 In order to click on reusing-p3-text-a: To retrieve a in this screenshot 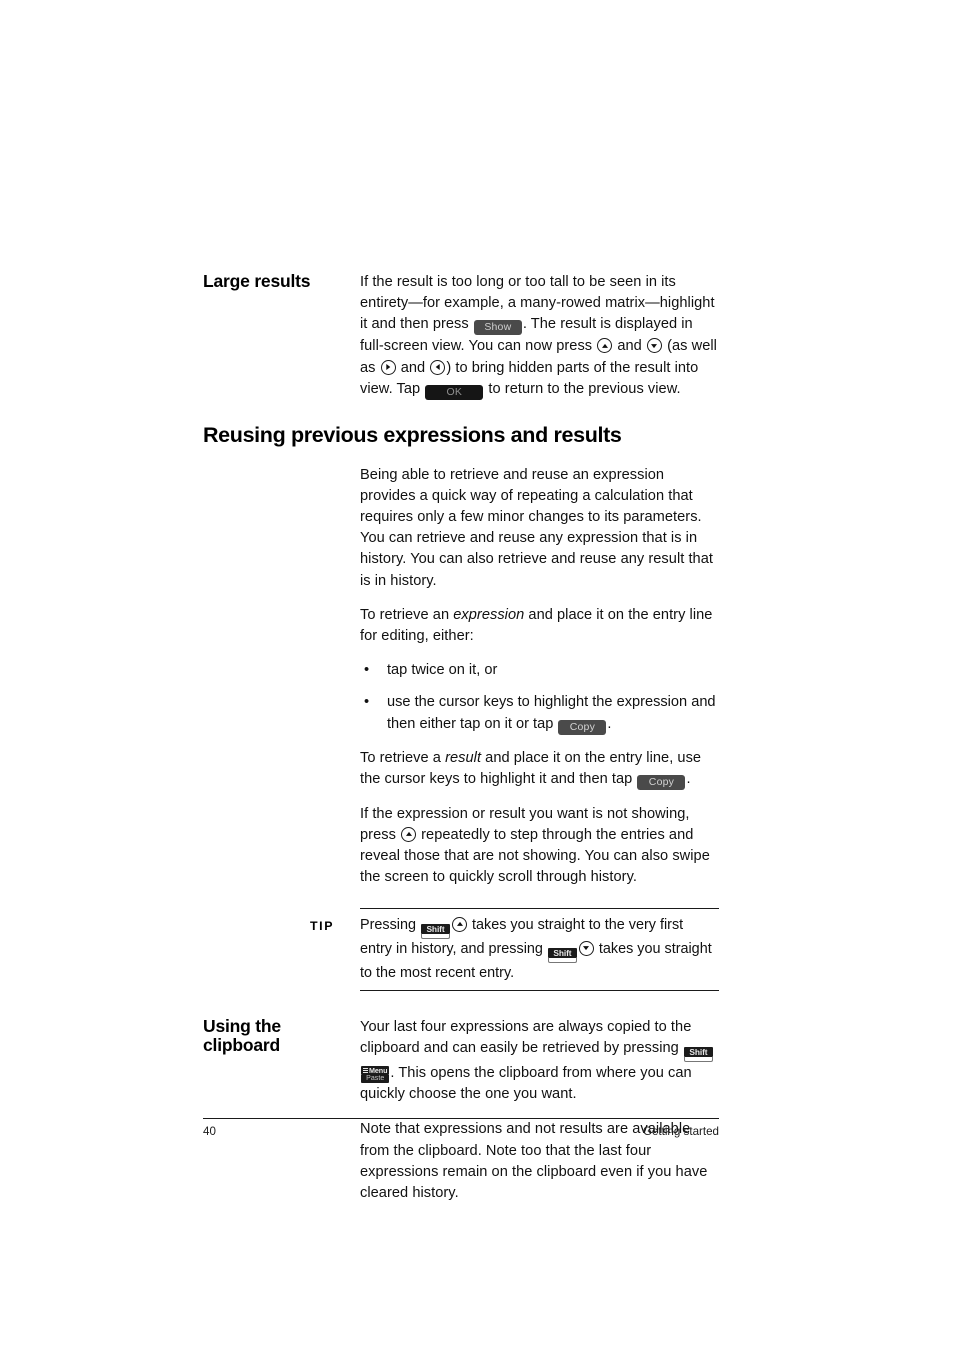, I will do `click(403, 757)`.